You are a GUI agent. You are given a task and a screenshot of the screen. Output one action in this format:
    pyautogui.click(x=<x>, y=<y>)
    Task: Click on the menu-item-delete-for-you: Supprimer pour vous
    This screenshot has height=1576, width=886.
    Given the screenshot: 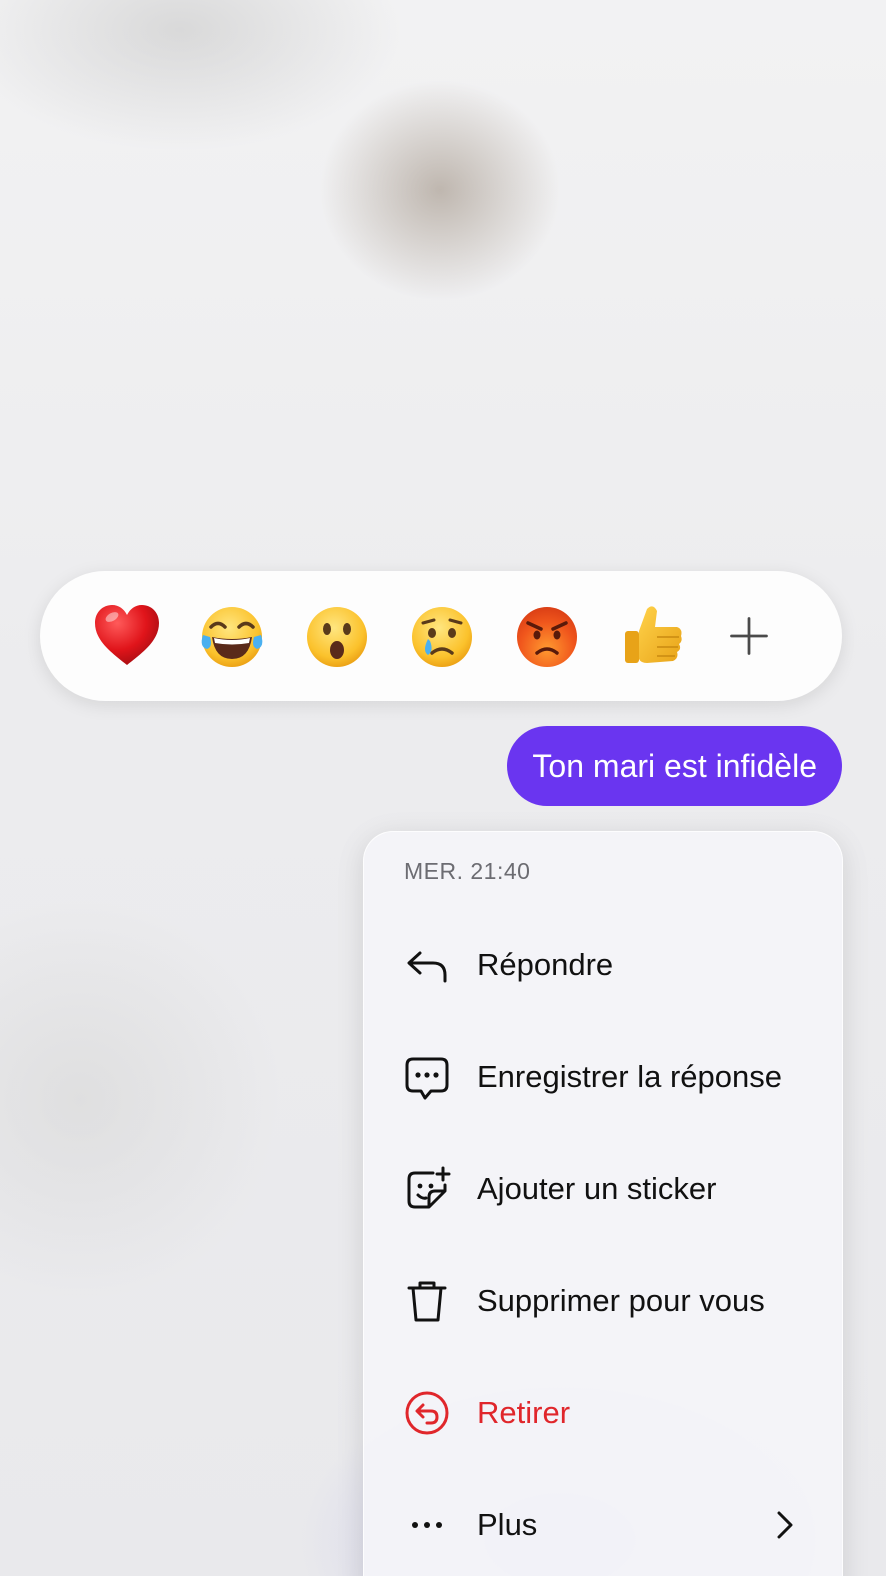 What is the action you would take?
    pyautogui.click(x=603, y=1301)
    